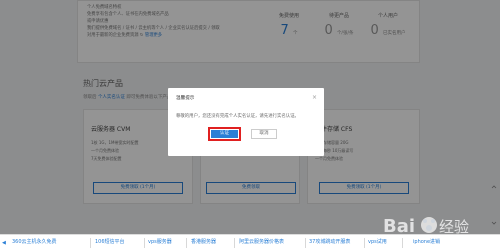 This screenshot has height=252, width=500. Describe the element at coordinates (314, 97) in the screenshot. I see `close-icon: ×` at that location.